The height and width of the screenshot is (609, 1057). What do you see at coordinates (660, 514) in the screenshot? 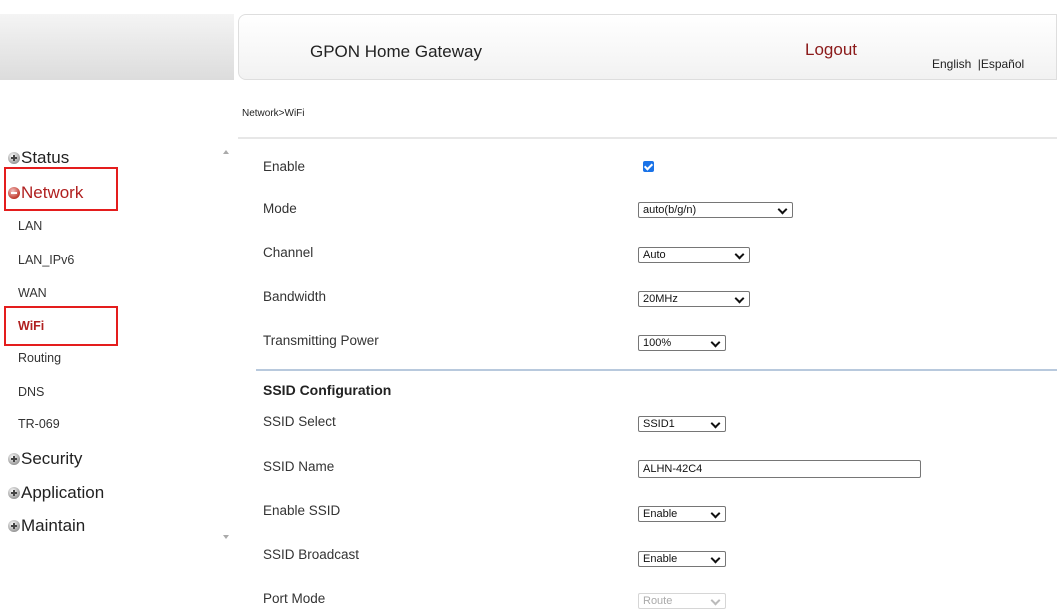
I see `enable-ssid-select-value: Enable` at bounding box center [660, 514].